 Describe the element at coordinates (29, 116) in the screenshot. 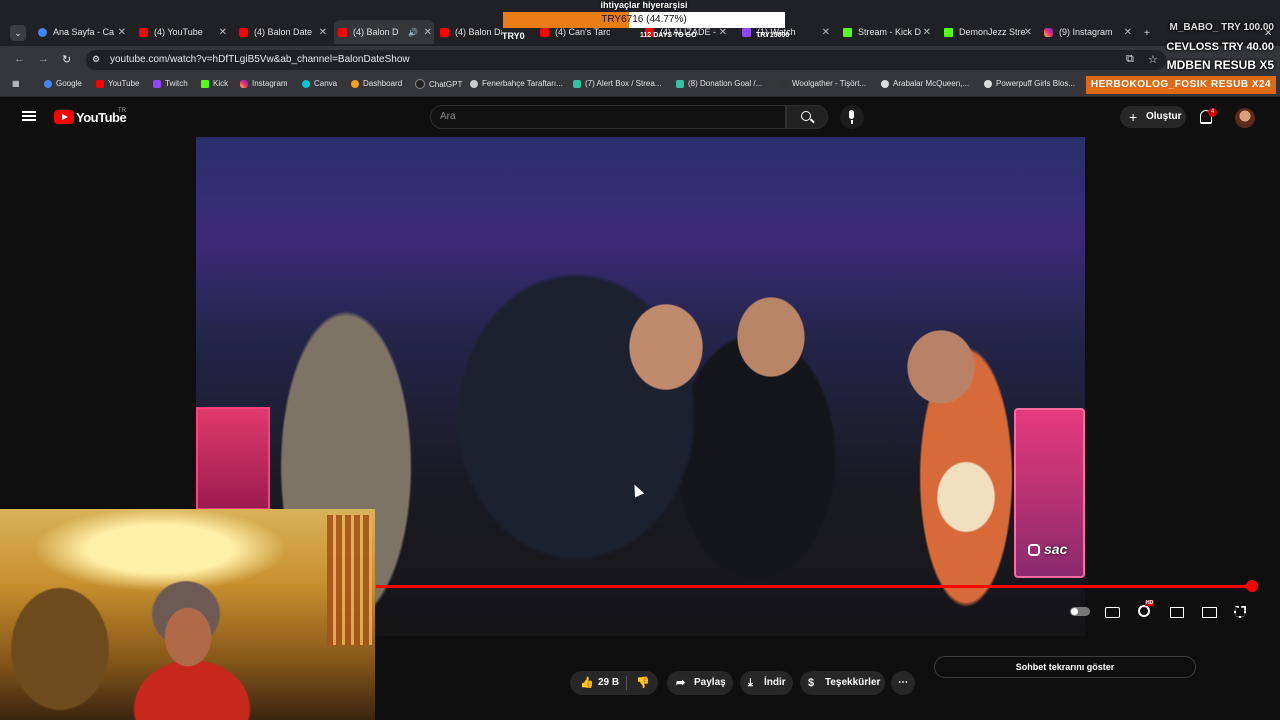

I see `menu-icon` at that location.